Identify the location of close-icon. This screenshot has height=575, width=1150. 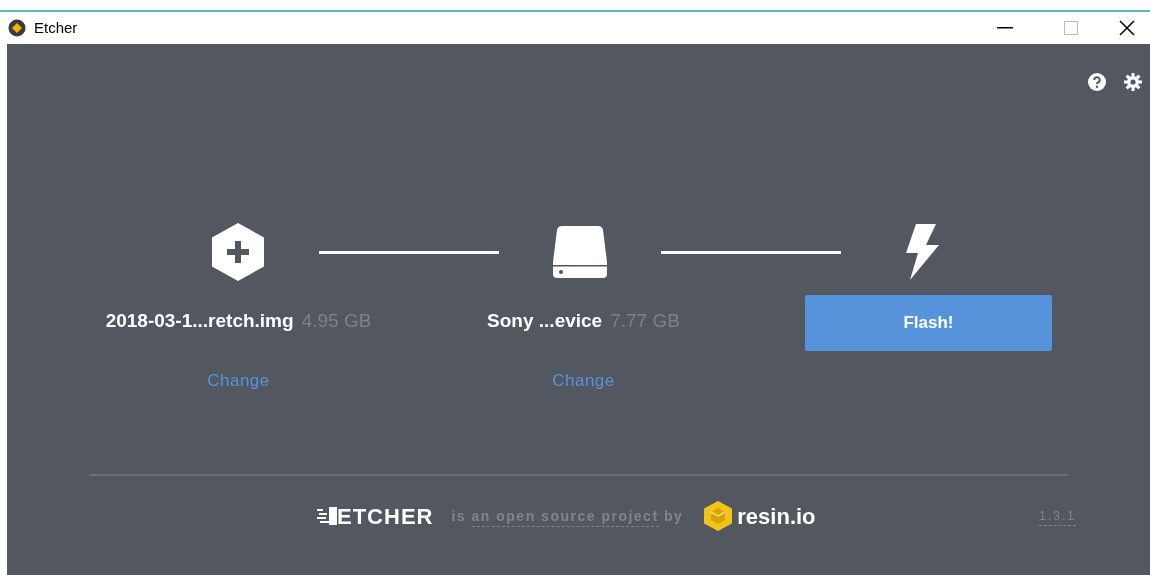
(1127, 28).